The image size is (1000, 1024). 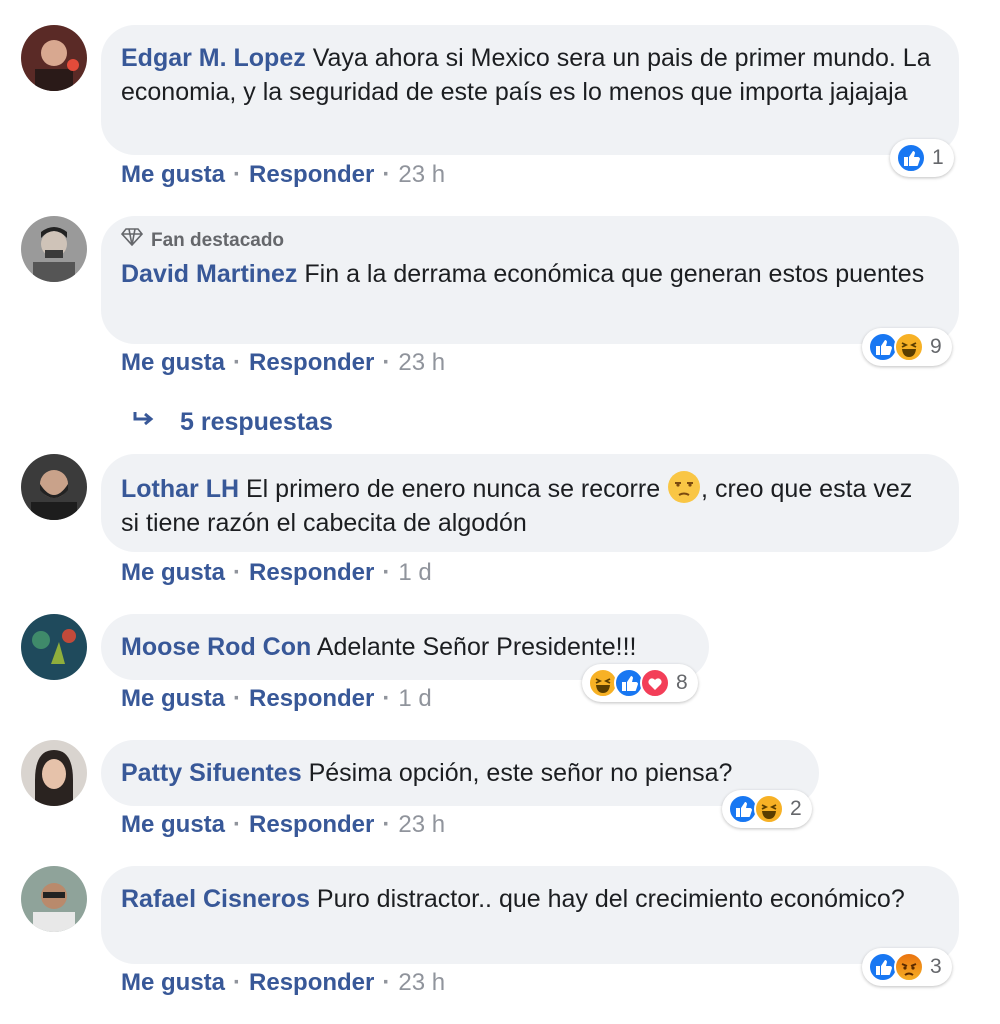 I want to click on badge-label: Fan destacado, so click(x=218, y=240).